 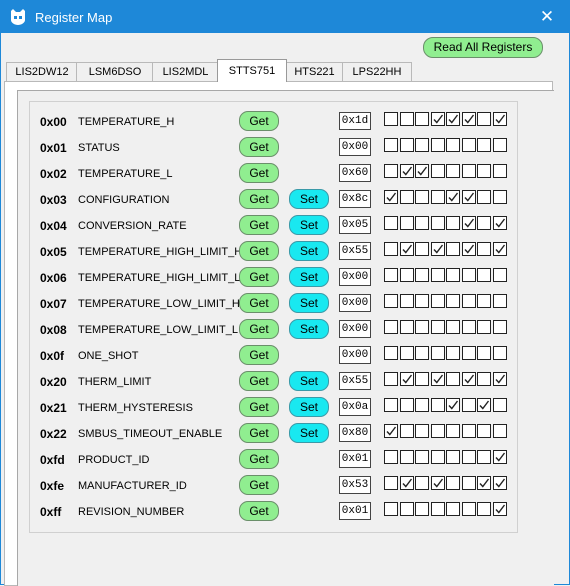 I want to click on register-value-field: 0x80, so click(x=355, y=433).